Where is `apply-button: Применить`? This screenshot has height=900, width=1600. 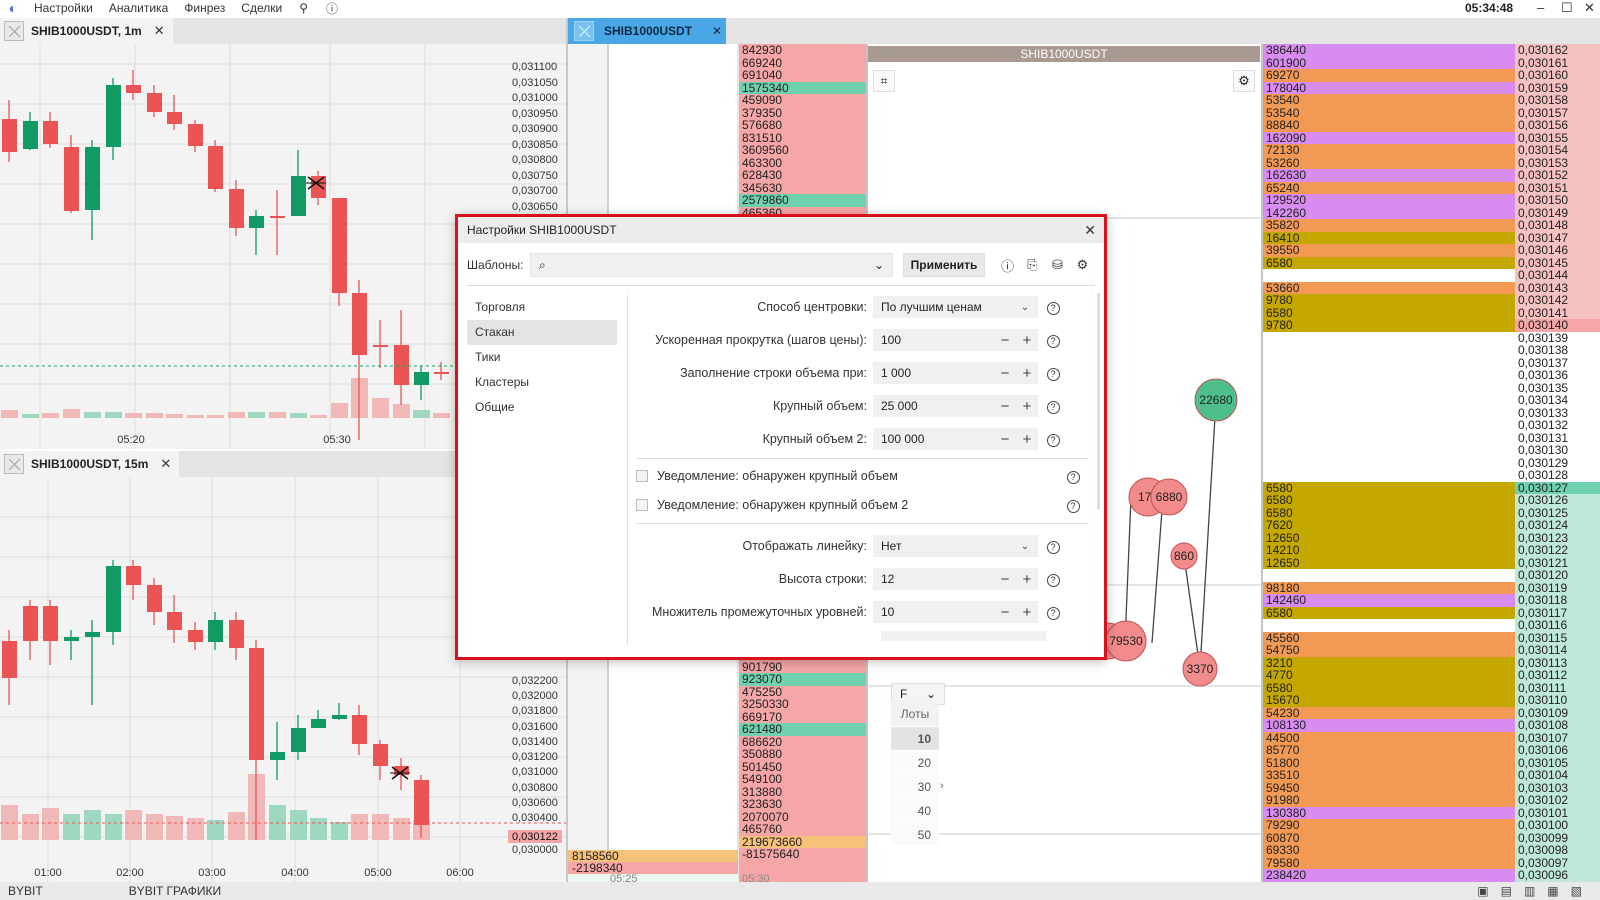
apply-button: Применить is located at coordinates (944, 265).